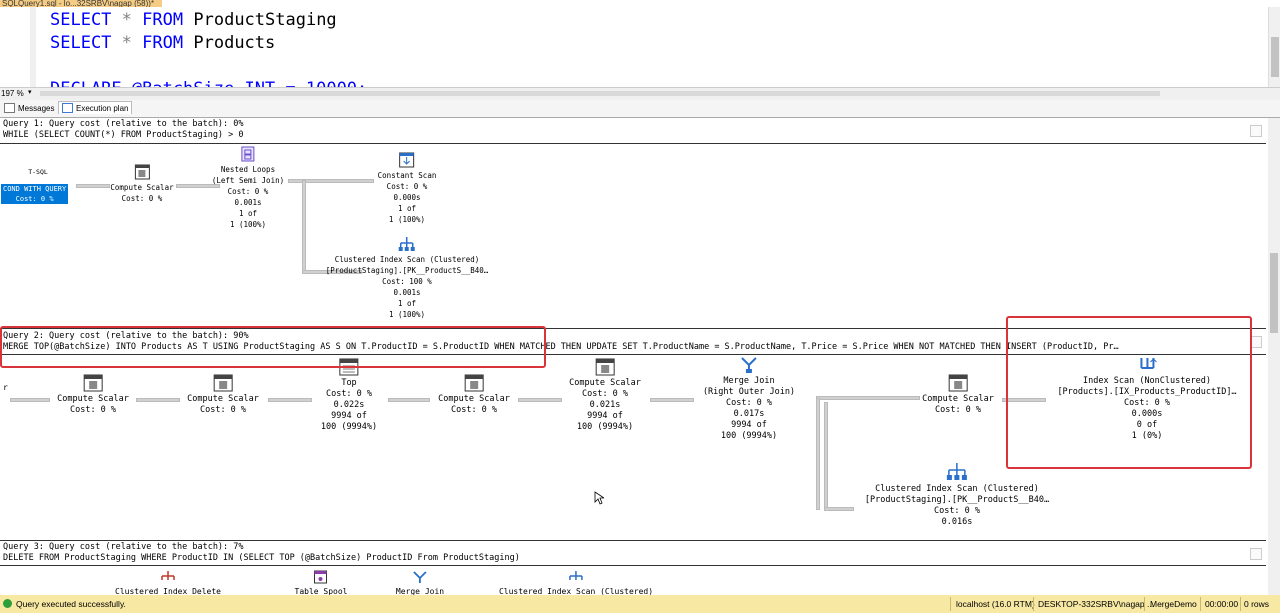 This screenshot has width=1280, height=613. What do you see at coordinates (349, 383) in the screenshot?
I see `node-label: Top` at bounding box center [349, 383].